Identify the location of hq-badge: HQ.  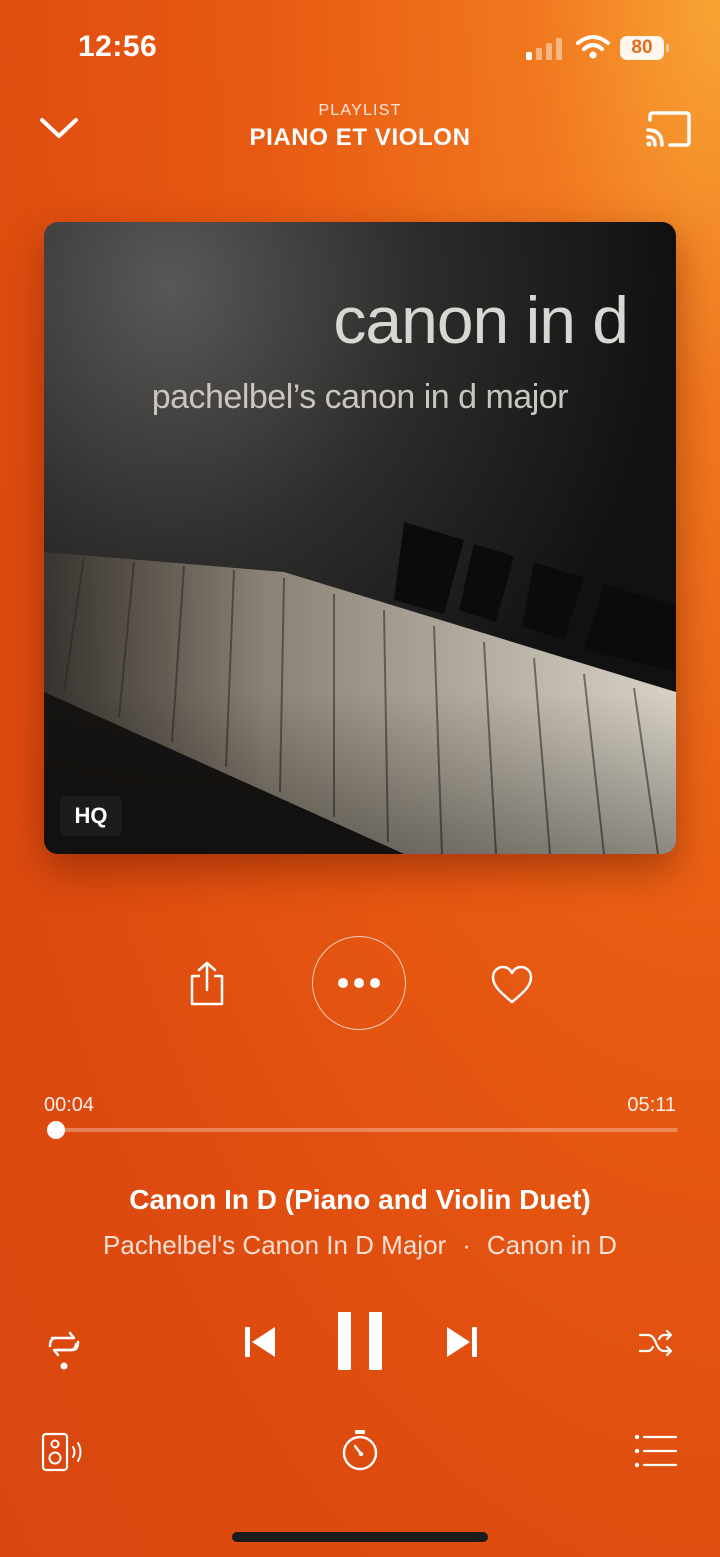
(91, 816).